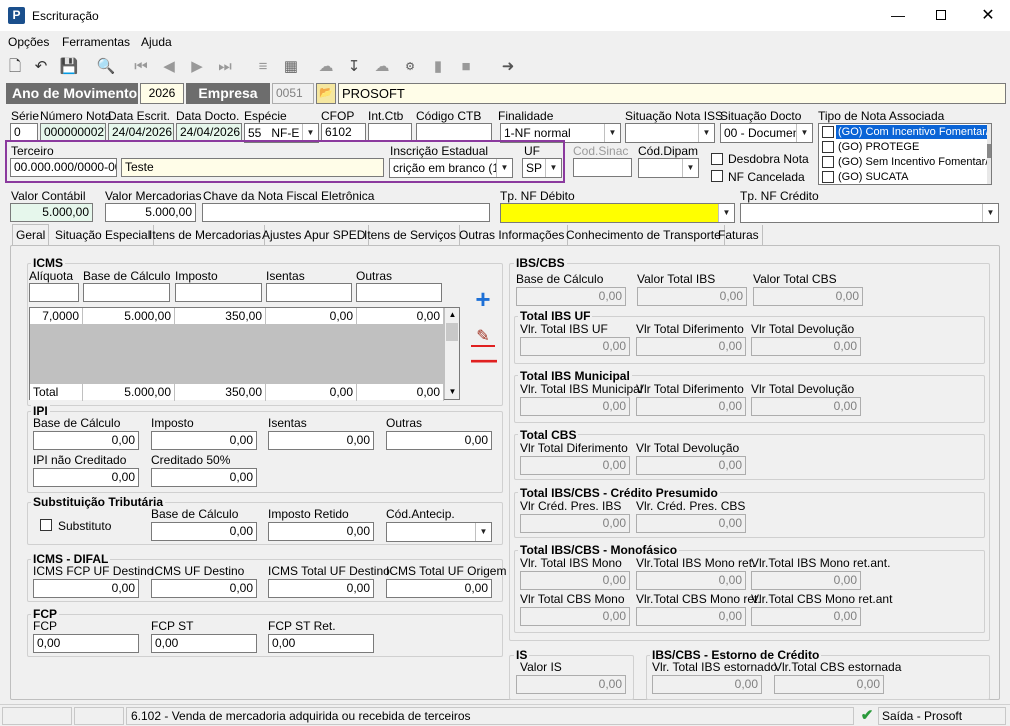 The width and height of the screenshot is (1010, 726). I want to click on difal-fcp-field: 0,00, so click(86, 588).